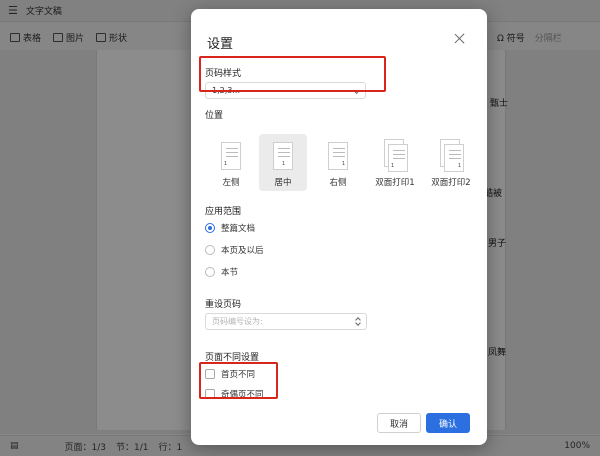  What do you see at coordinates (220, 44) in the screenshot?
I see `dialog-title: 设置` at bounding box center [220, 44].